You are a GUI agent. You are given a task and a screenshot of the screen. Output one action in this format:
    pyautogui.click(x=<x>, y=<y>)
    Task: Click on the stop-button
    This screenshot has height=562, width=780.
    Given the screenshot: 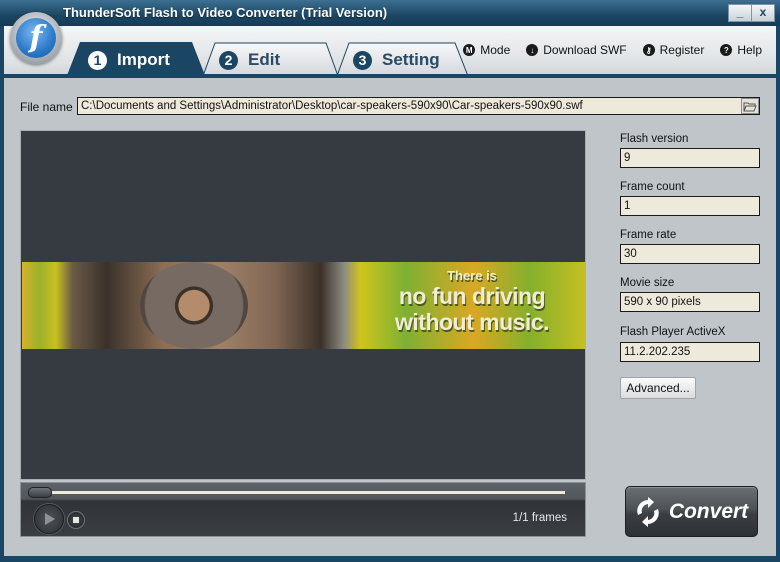 What is the action you would take?
    pyautogui.click(x=76, y=520)
    